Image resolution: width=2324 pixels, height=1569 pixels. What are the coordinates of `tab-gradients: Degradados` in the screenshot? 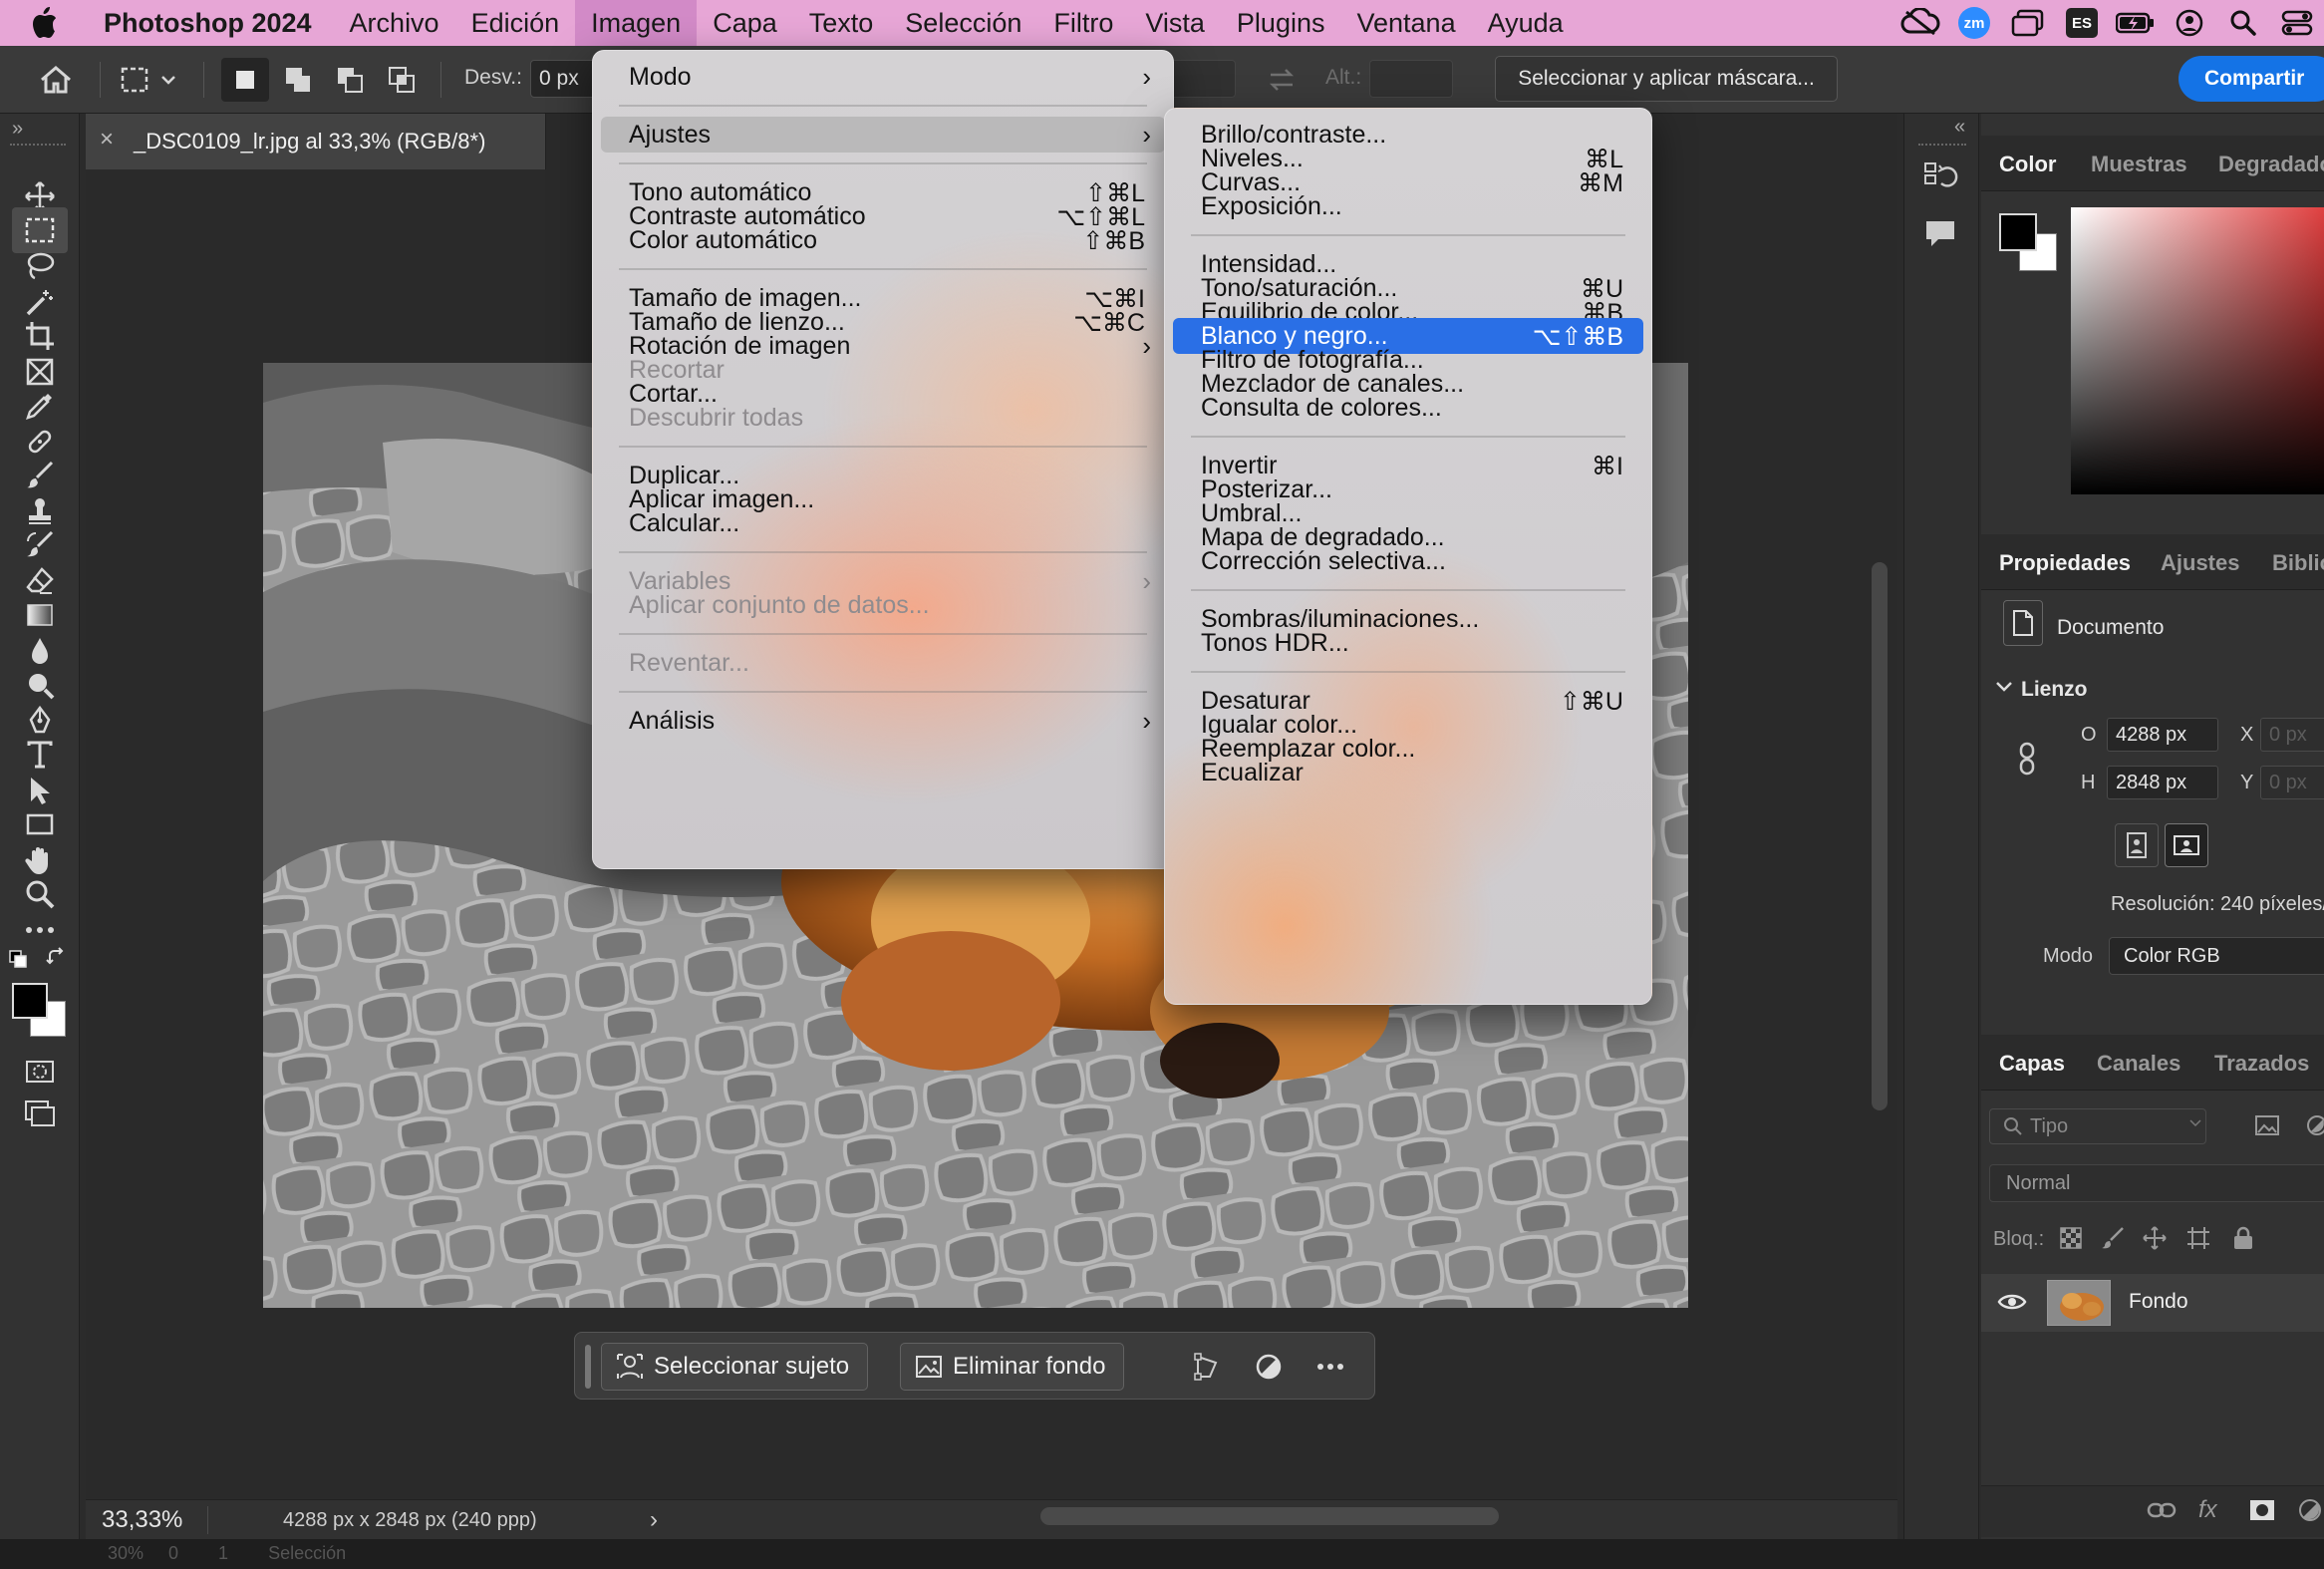 It's located at (2271, 164).